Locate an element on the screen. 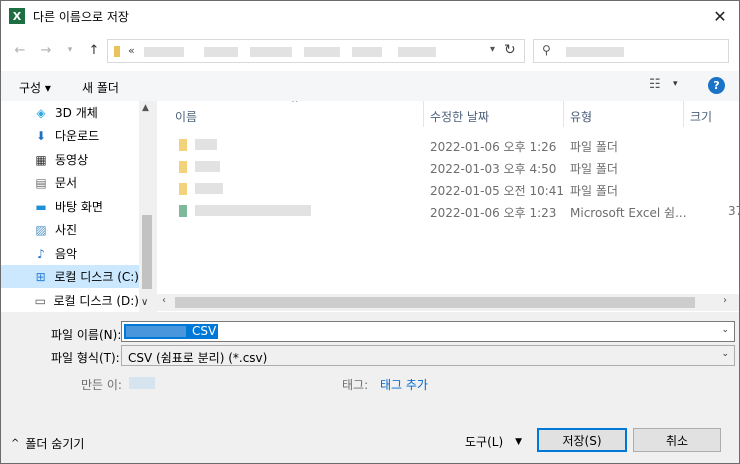 The height and width of the screenshot is (464, 740). save-button: 저장(S) is located at coordinates (582, 440).